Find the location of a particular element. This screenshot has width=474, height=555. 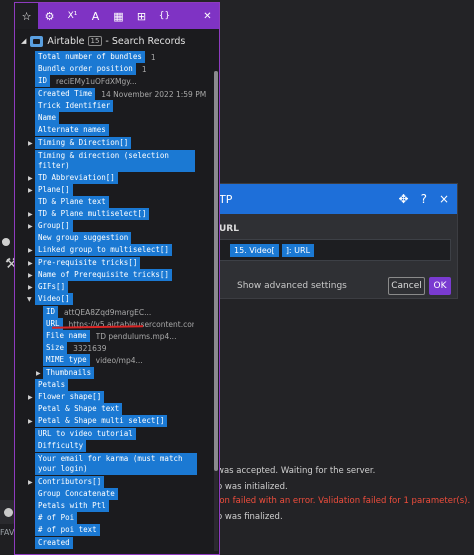

mapping-pill: Group Concatenate is located at coordinates (76, 494).